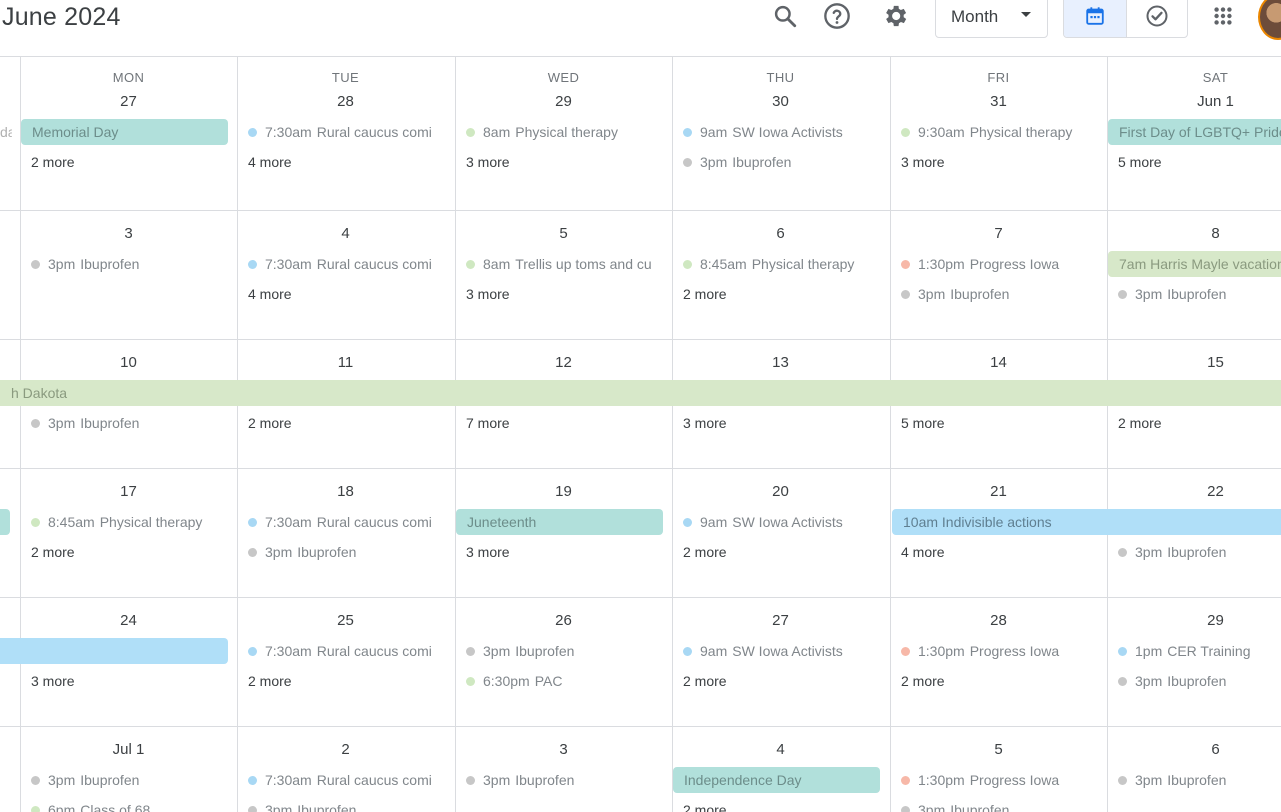  Describe the element at coordinates (488, 423) in the screenshot. I see `more-events-link: 7 more` at that location.